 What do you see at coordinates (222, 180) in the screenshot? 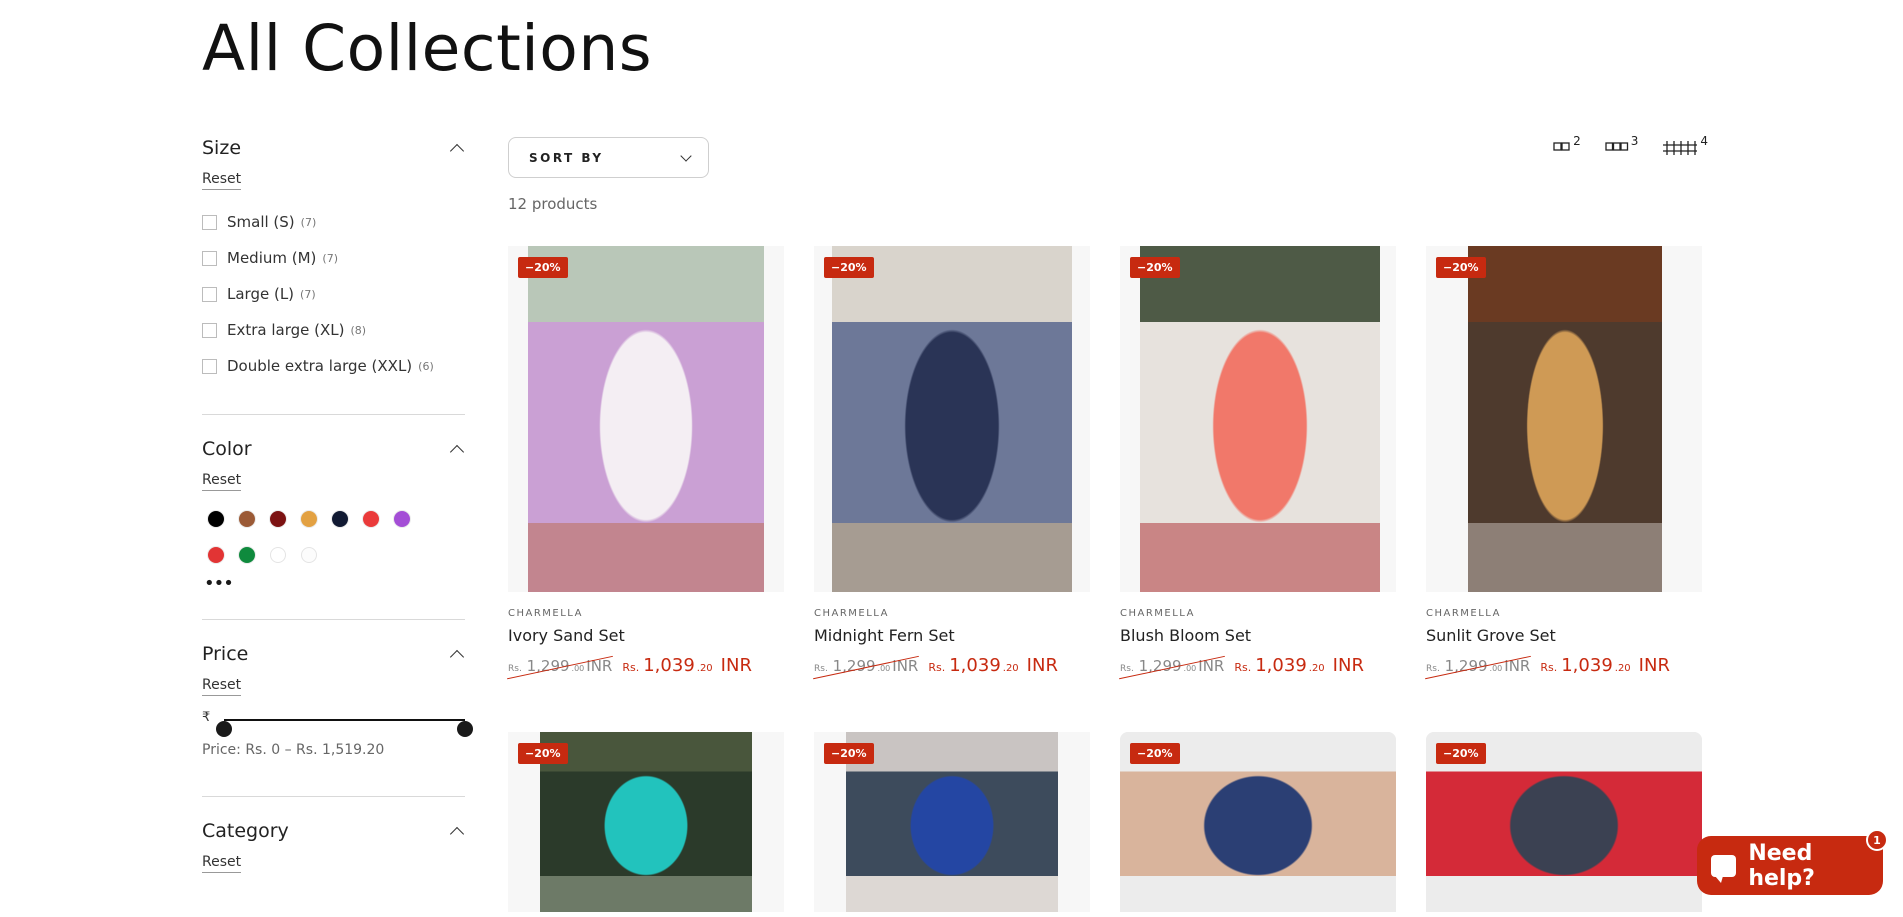
I see `size-reset-link: Reset` at bounding box center [222, 180].